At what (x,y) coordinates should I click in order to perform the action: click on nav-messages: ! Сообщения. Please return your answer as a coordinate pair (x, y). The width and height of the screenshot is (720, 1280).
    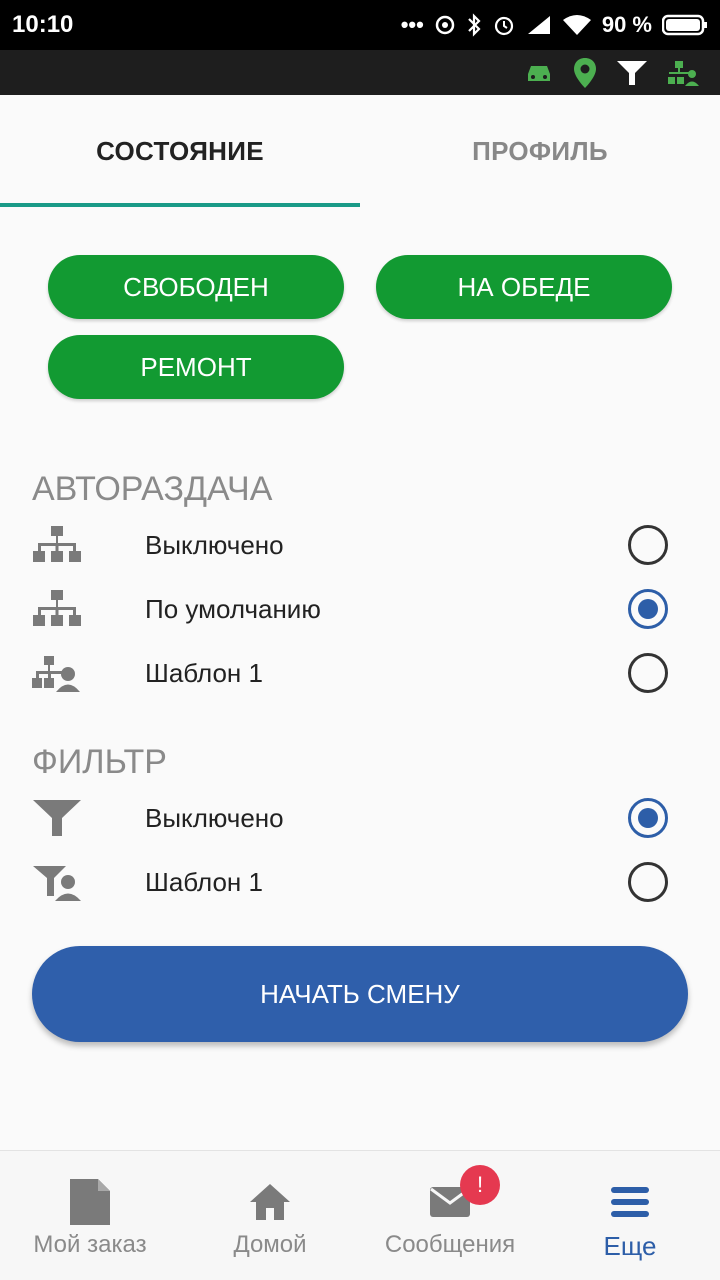
    Looking at the image, I should click on (450, 1215).